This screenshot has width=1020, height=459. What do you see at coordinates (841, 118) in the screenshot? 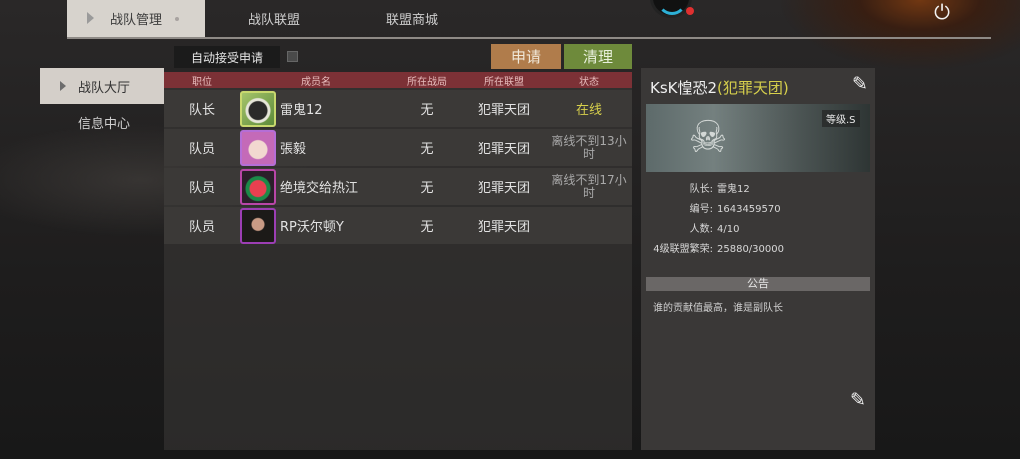
I see `team-rank-badge: 等级.S` at bounding box center [841, 118].